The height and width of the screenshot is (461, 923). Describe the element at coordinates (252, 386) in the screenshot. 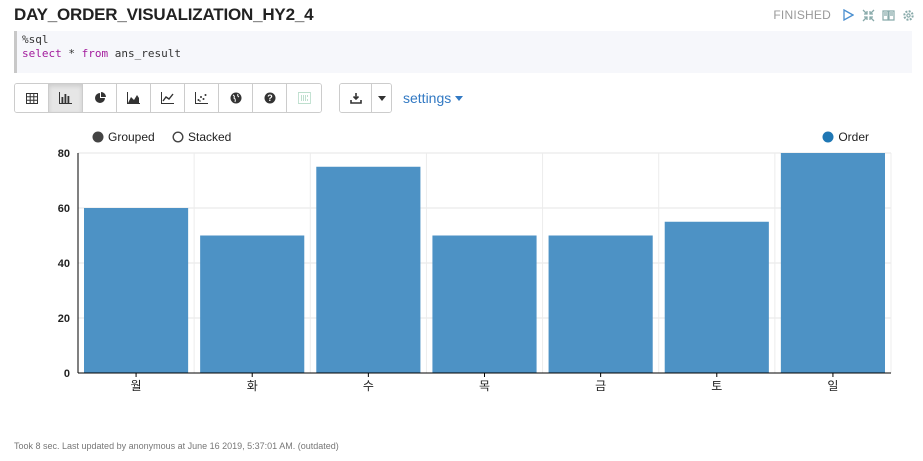

I see `x-tick-label: 화` at that location.